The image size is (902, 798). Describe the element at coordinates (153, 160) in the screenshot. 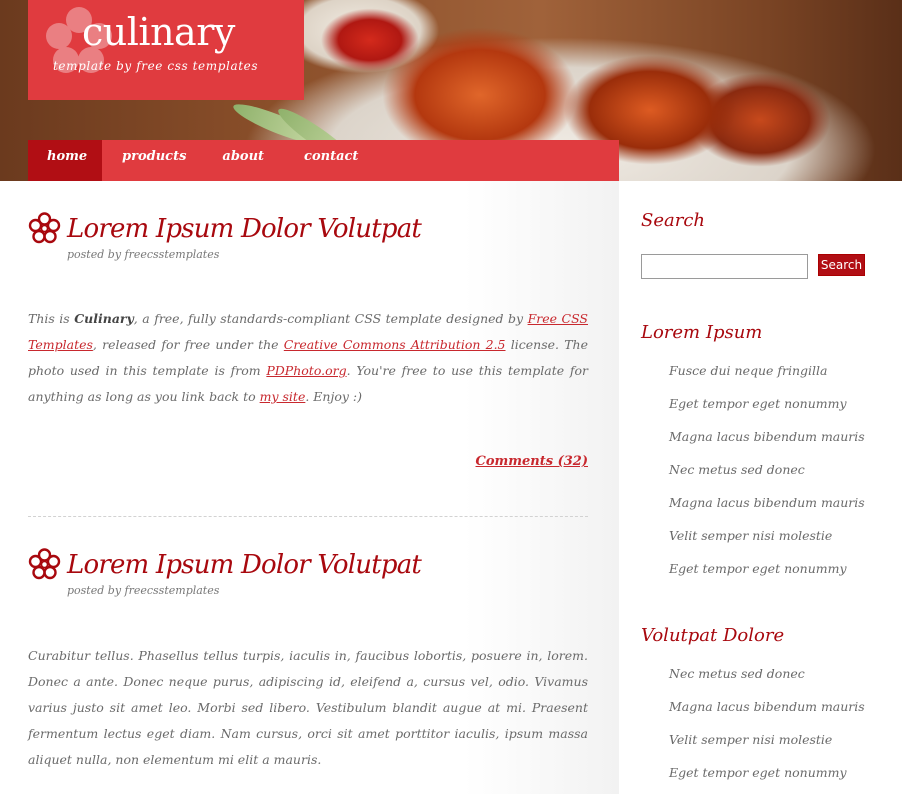

I see `menu-item-products: products` at that location.